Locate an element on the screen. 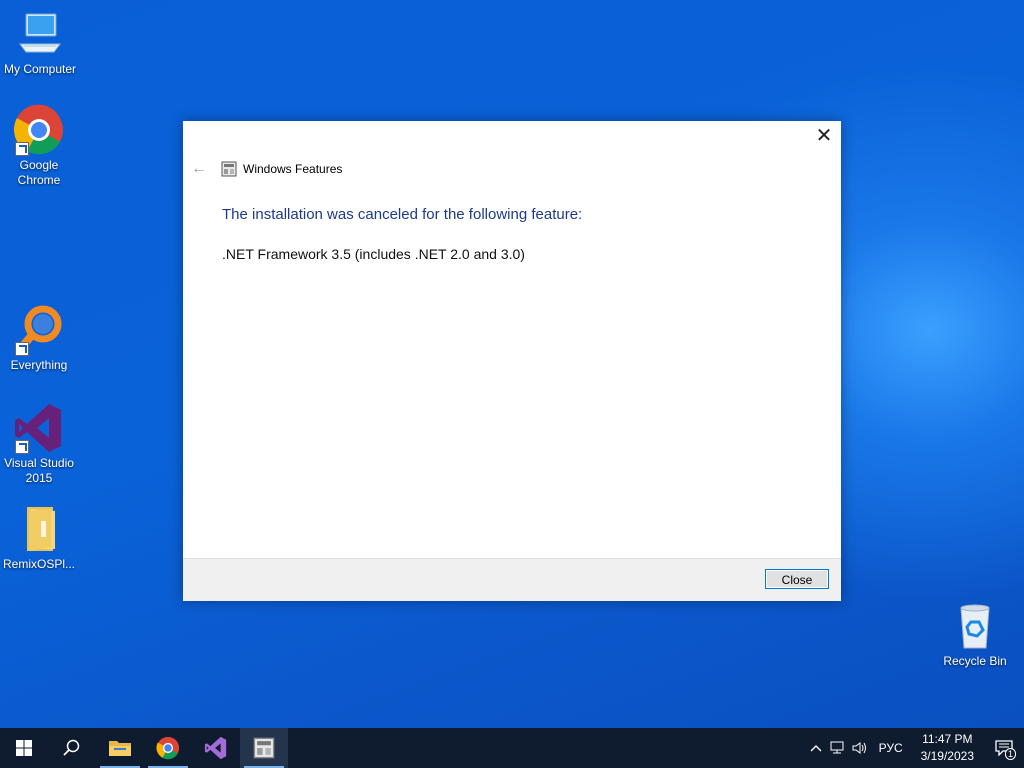  taskbar-chrome is located at coordinates (168, 748).